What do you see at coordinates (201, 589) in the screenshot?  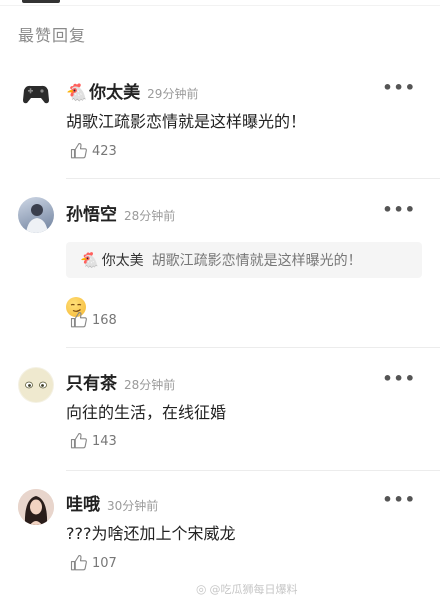 I see `weibo-logo-icon: ◎` at bounding box center [201, 589].